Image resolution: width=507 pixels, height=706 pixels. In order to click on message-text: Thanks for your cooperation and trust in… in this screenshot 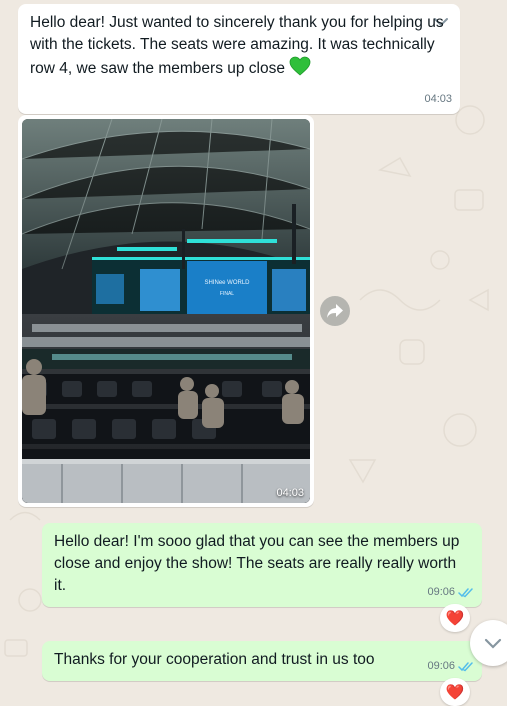, I will do `click(214, 659)`.